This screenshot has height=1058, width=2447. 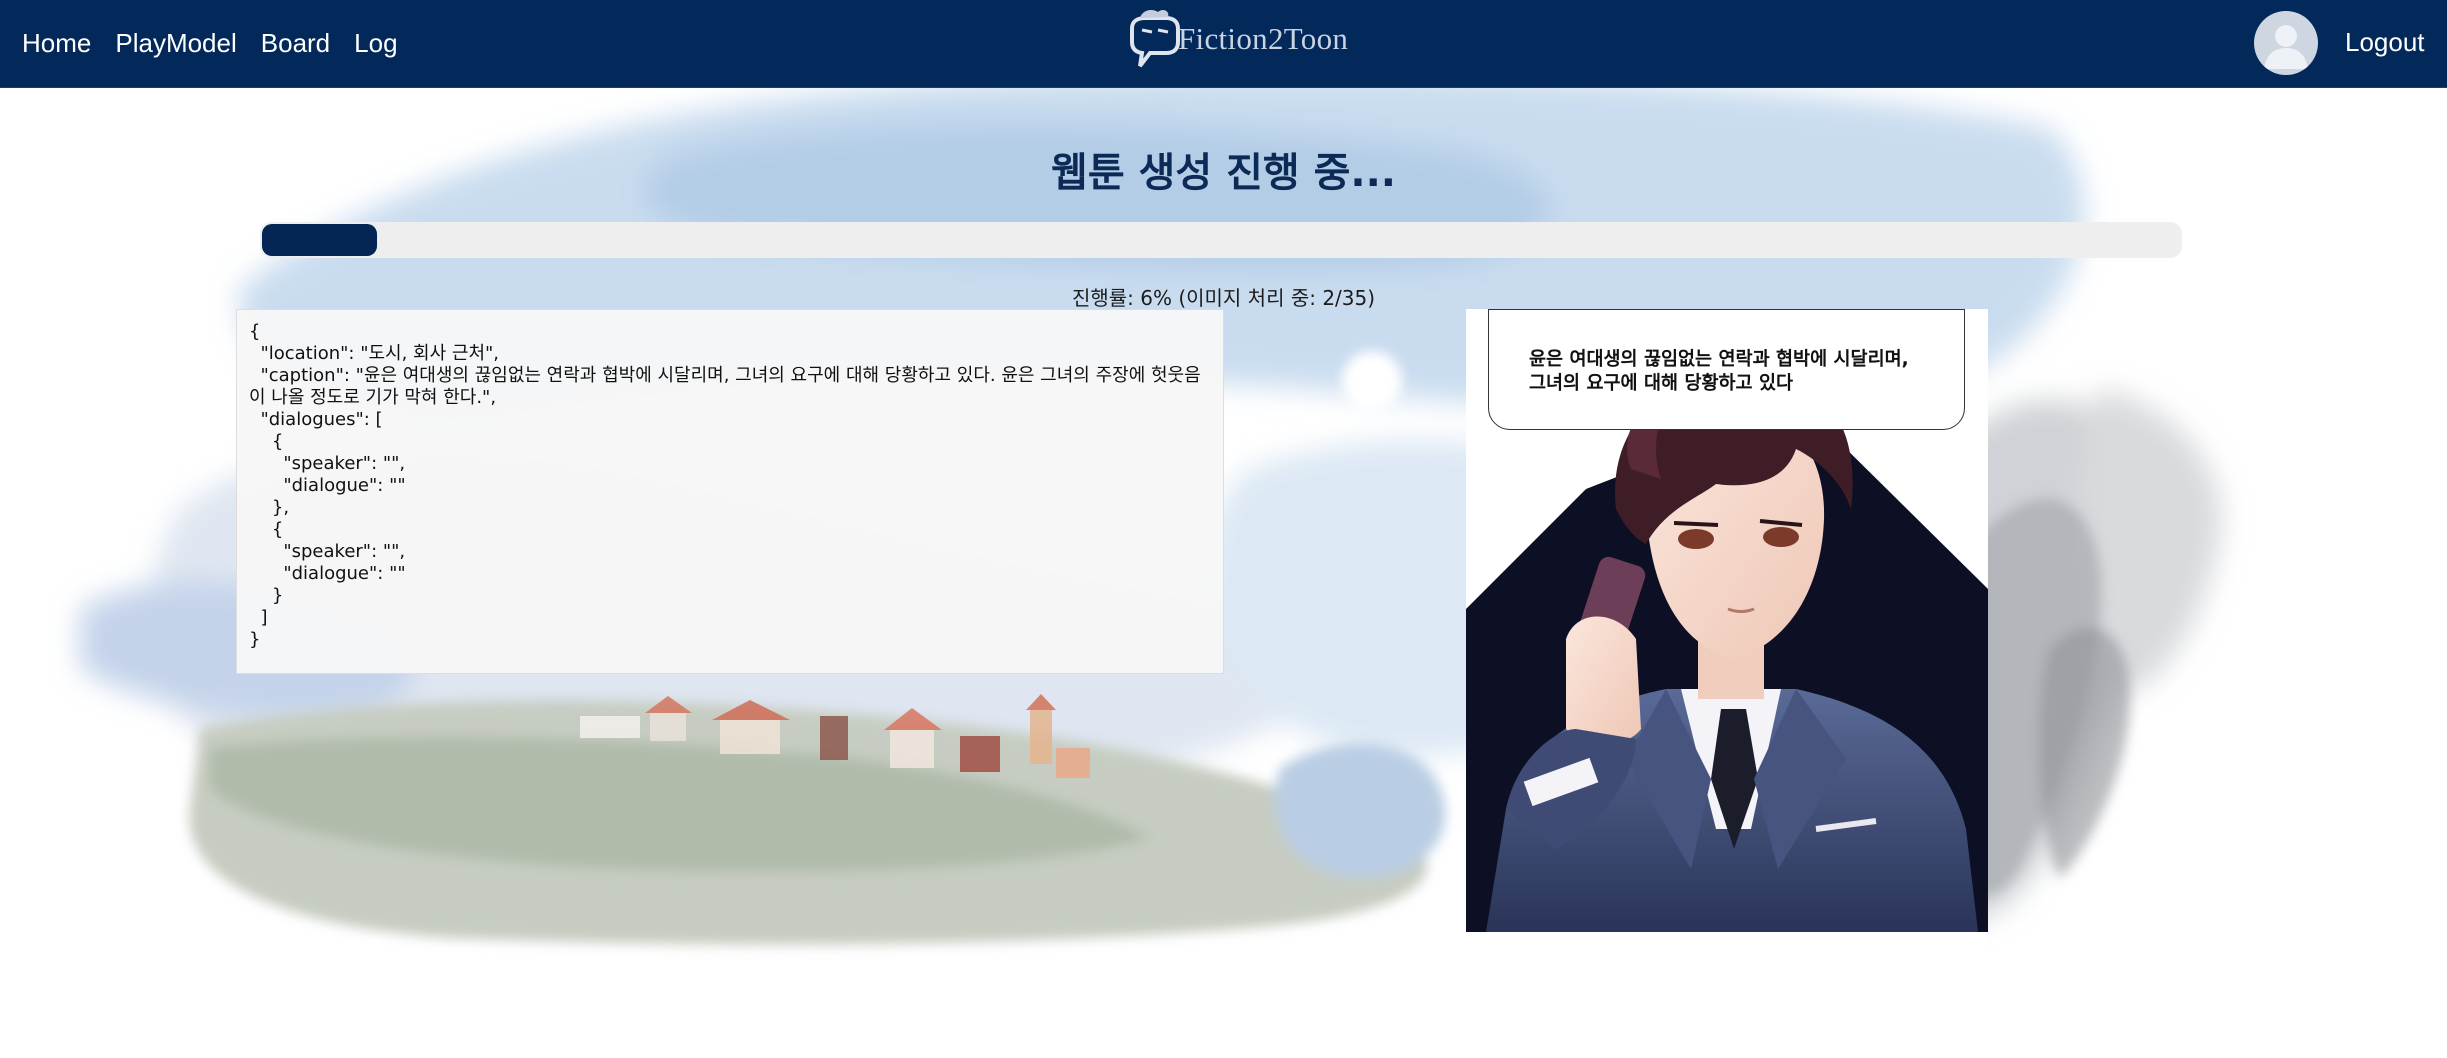 What do you see at coordinates (320, 240) in the screenshot?
I see `progress-bar-fill` at bounding box center [320, 240].